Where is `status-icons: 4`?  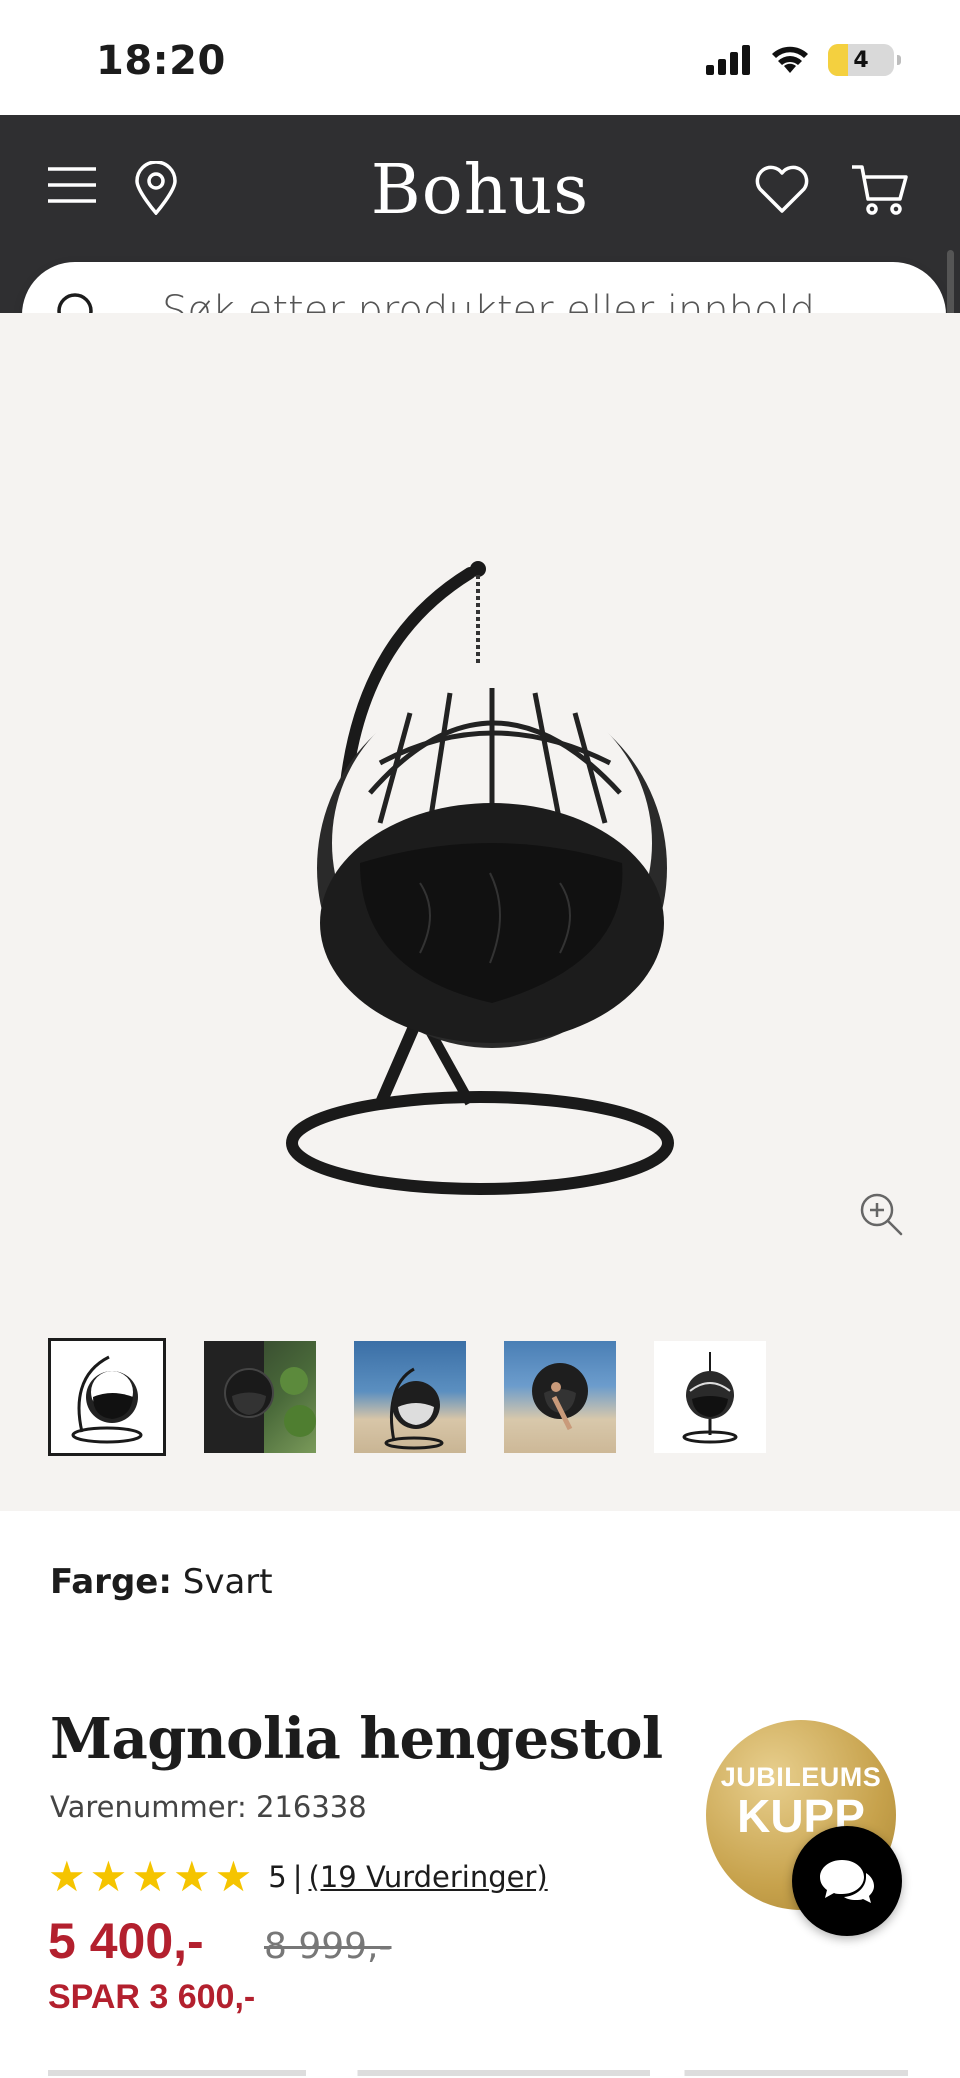 status-icons: 4 is located at coordinates (803, 60).